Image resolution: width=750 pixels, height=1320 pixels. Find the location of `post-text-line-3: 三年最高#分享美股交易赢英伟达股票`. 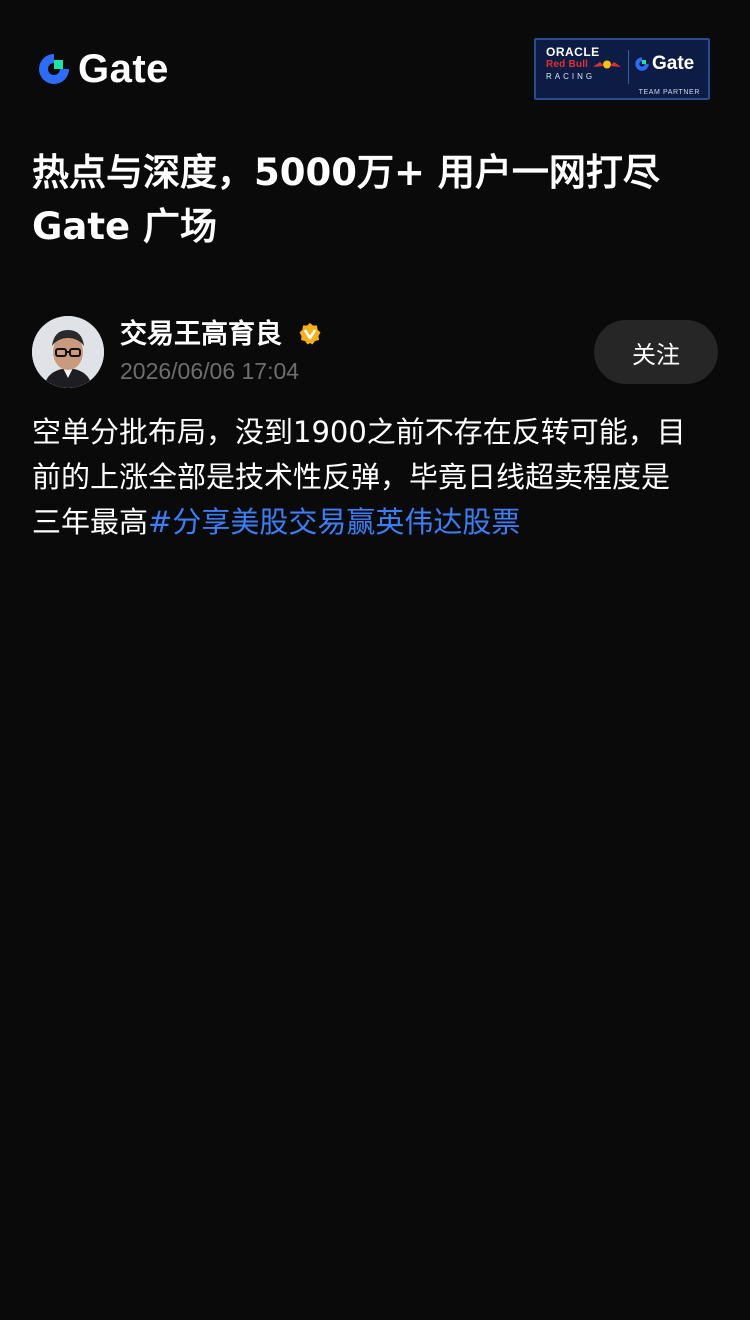

post-text-line-3: 三年最高#分享美股交易赢英伟达股票 is located at coordinates (372, 522).